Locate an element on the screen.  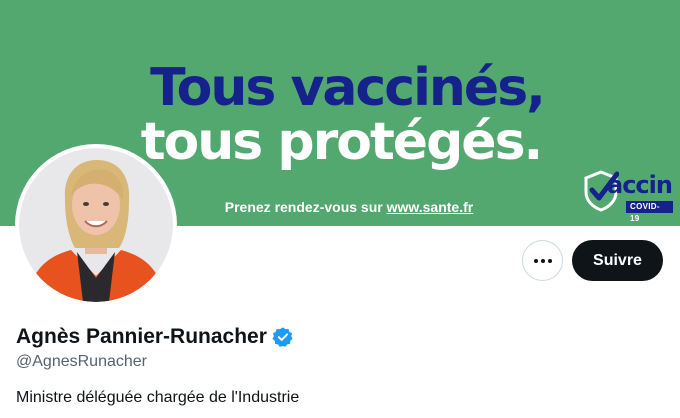
avatar is located at coordinates (96, 225).